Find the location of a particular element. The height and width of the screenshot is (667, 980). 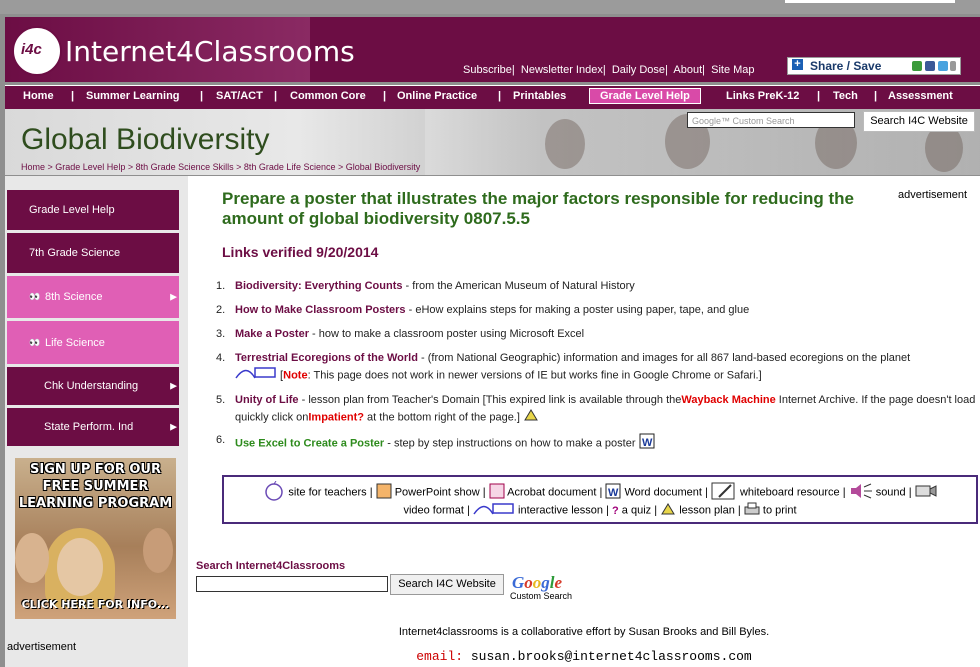

sidebar-item-7th-grade-science: 7th Grade Science is located at coordinates (93, 253).